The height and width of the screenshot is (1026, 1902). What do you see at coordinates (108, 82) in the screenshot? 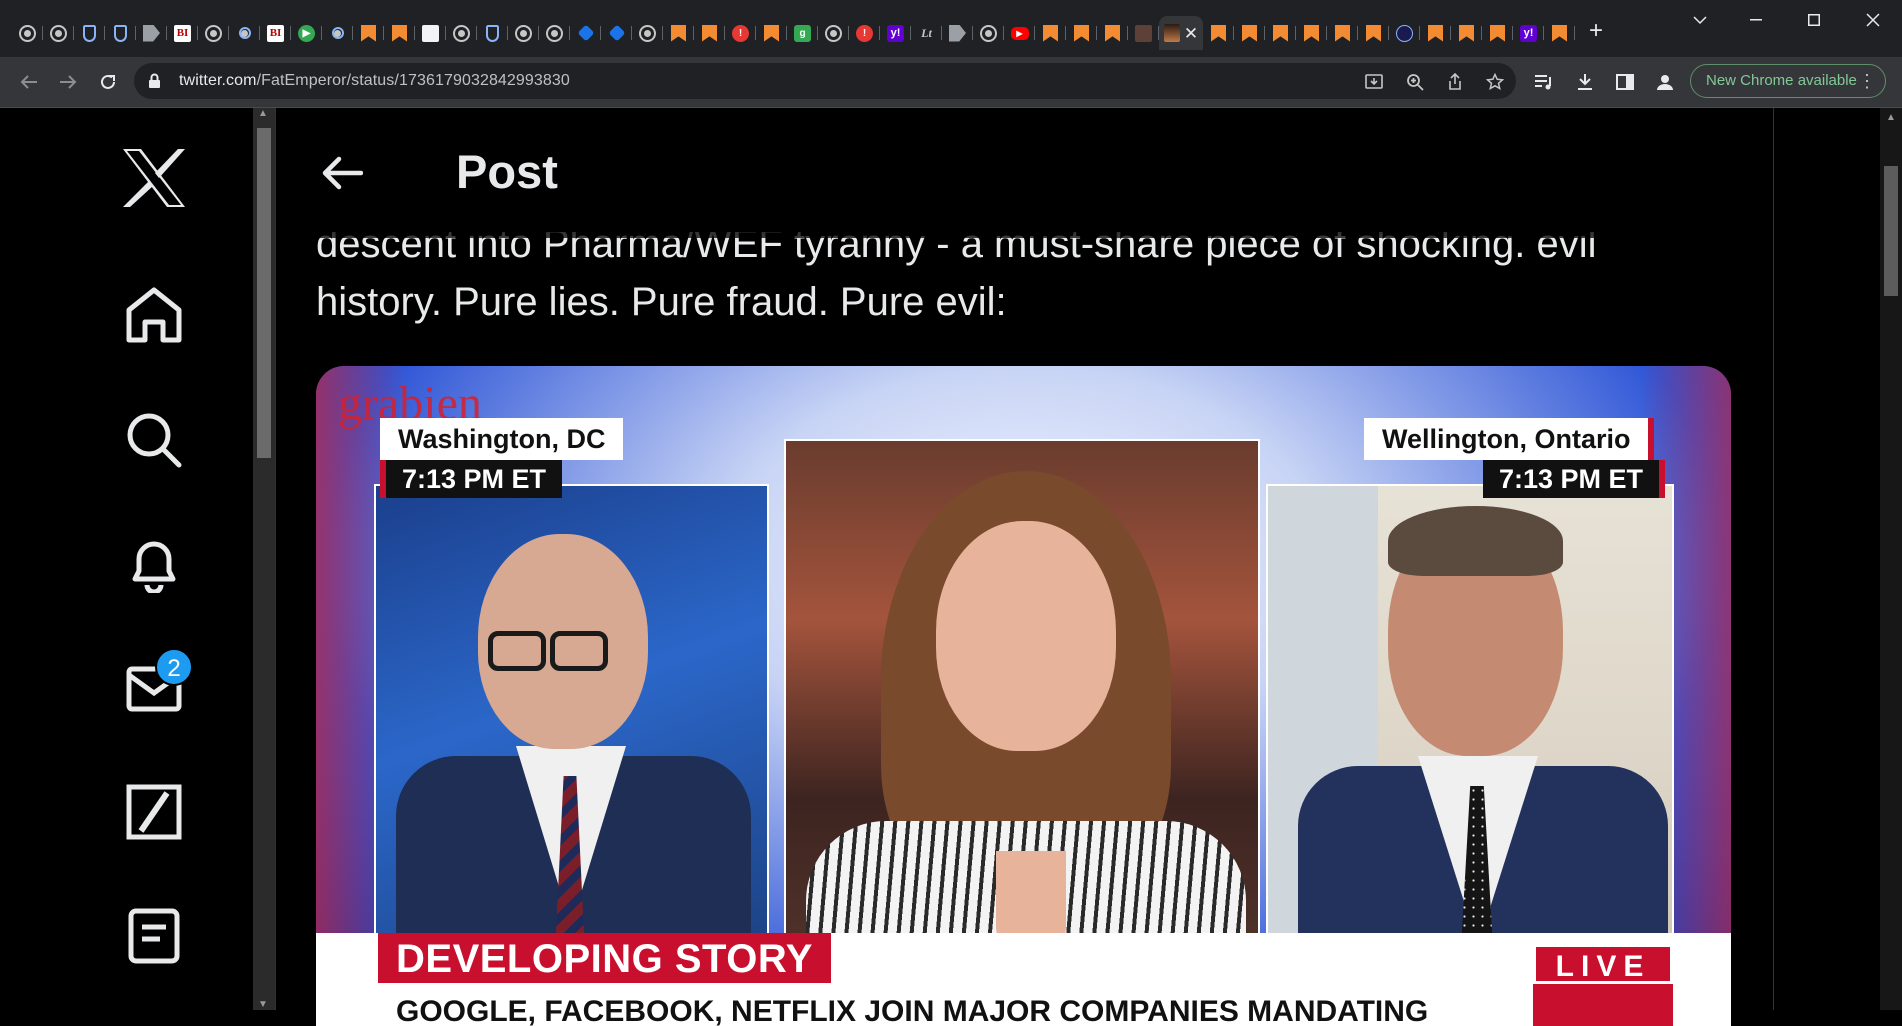
I see `reload-button` at bounding box center [108, 82].